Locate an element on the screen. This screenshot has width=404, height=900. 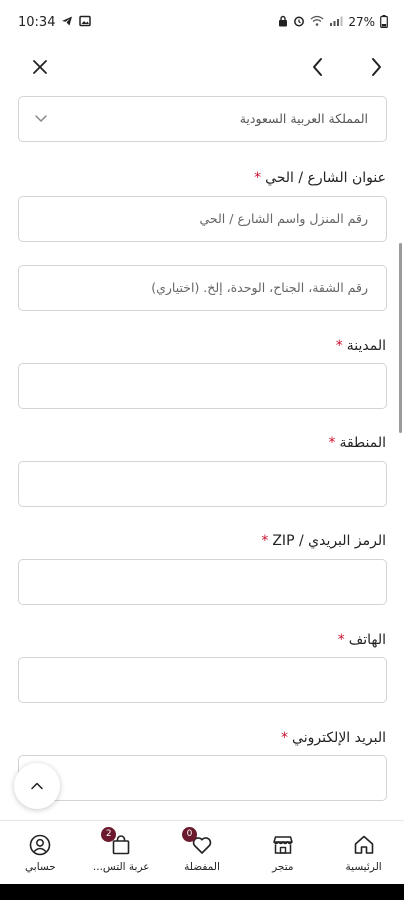
city-input is located at coordinates (202, 386).